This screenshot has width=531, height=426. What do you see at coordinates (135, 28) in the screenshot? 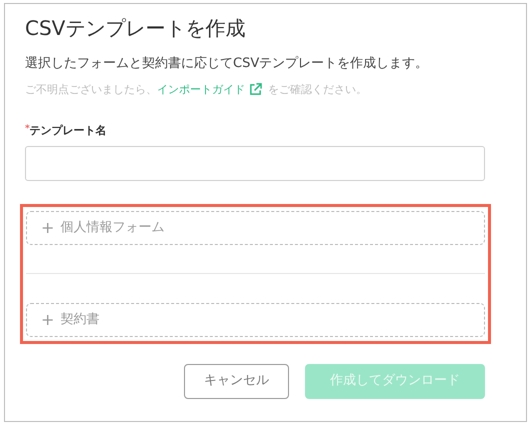
I see `dialog-title: CSVテンプレートを作成` at bounding box center [135, 28].